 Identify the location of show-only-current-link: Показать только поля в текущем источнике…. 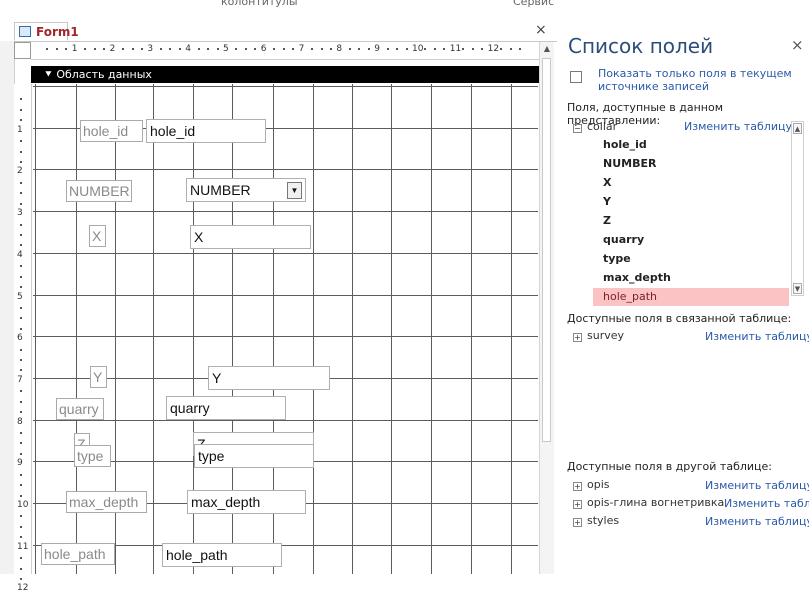
(698, 80).